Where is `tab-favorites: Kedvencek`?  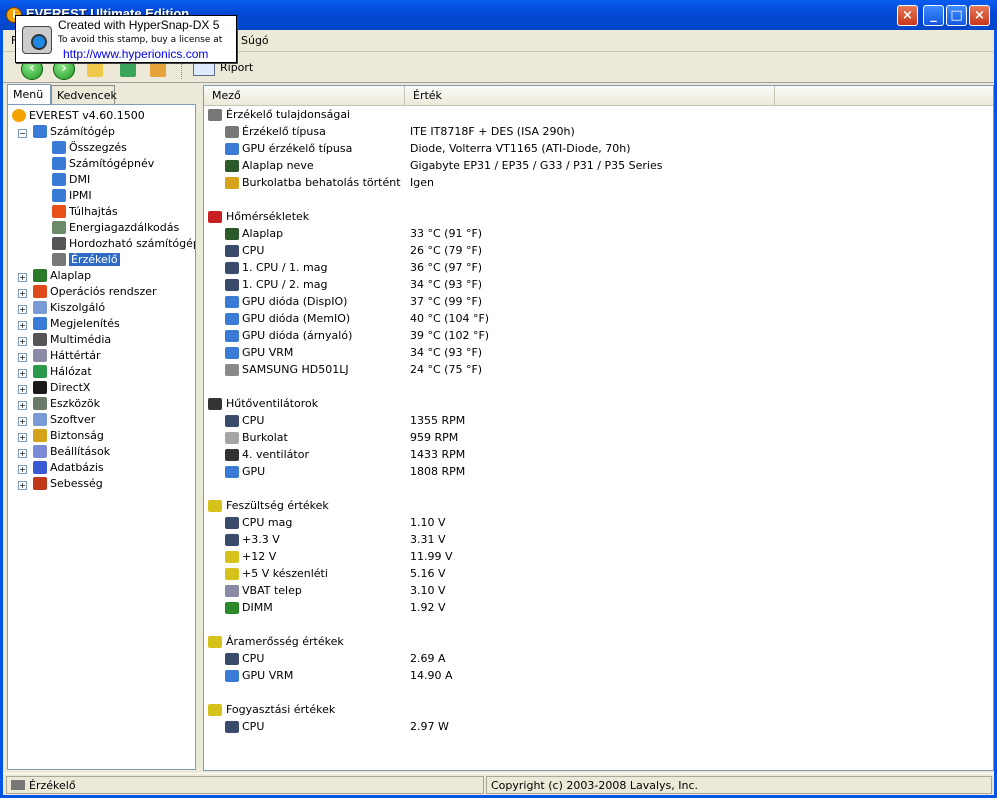 tab-favorites: Kedvencek is located at coordinates (84, 94).